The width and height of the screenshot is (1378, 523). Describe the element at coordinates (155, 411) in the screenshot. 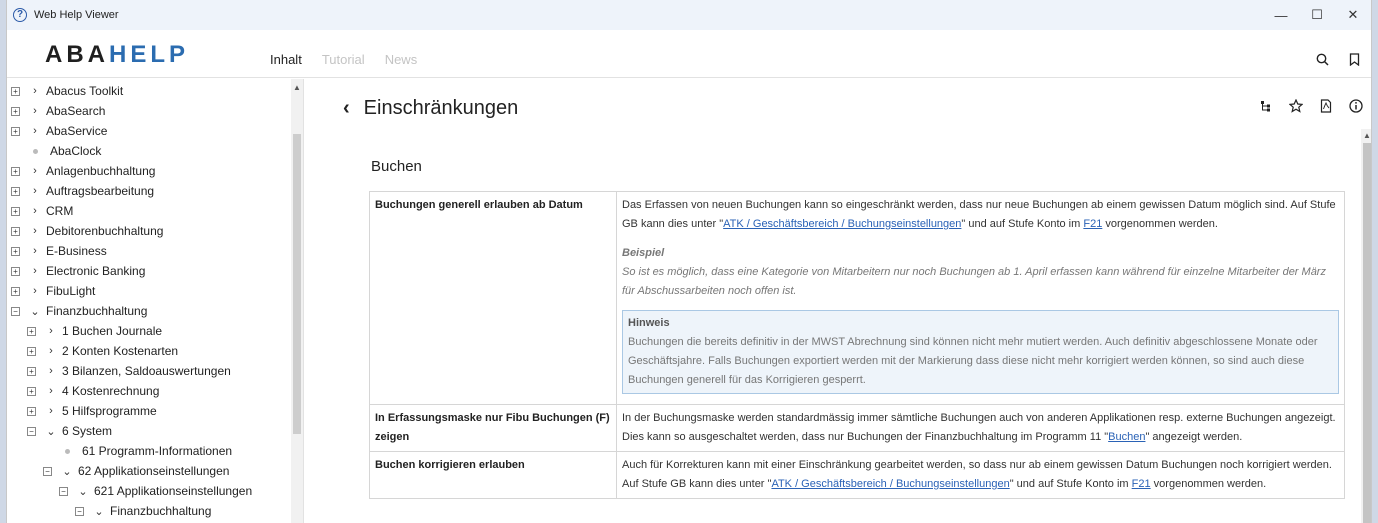

I see `tree-item-hilfsprogramme: + › 5 Hilfsprogramme` at that location.